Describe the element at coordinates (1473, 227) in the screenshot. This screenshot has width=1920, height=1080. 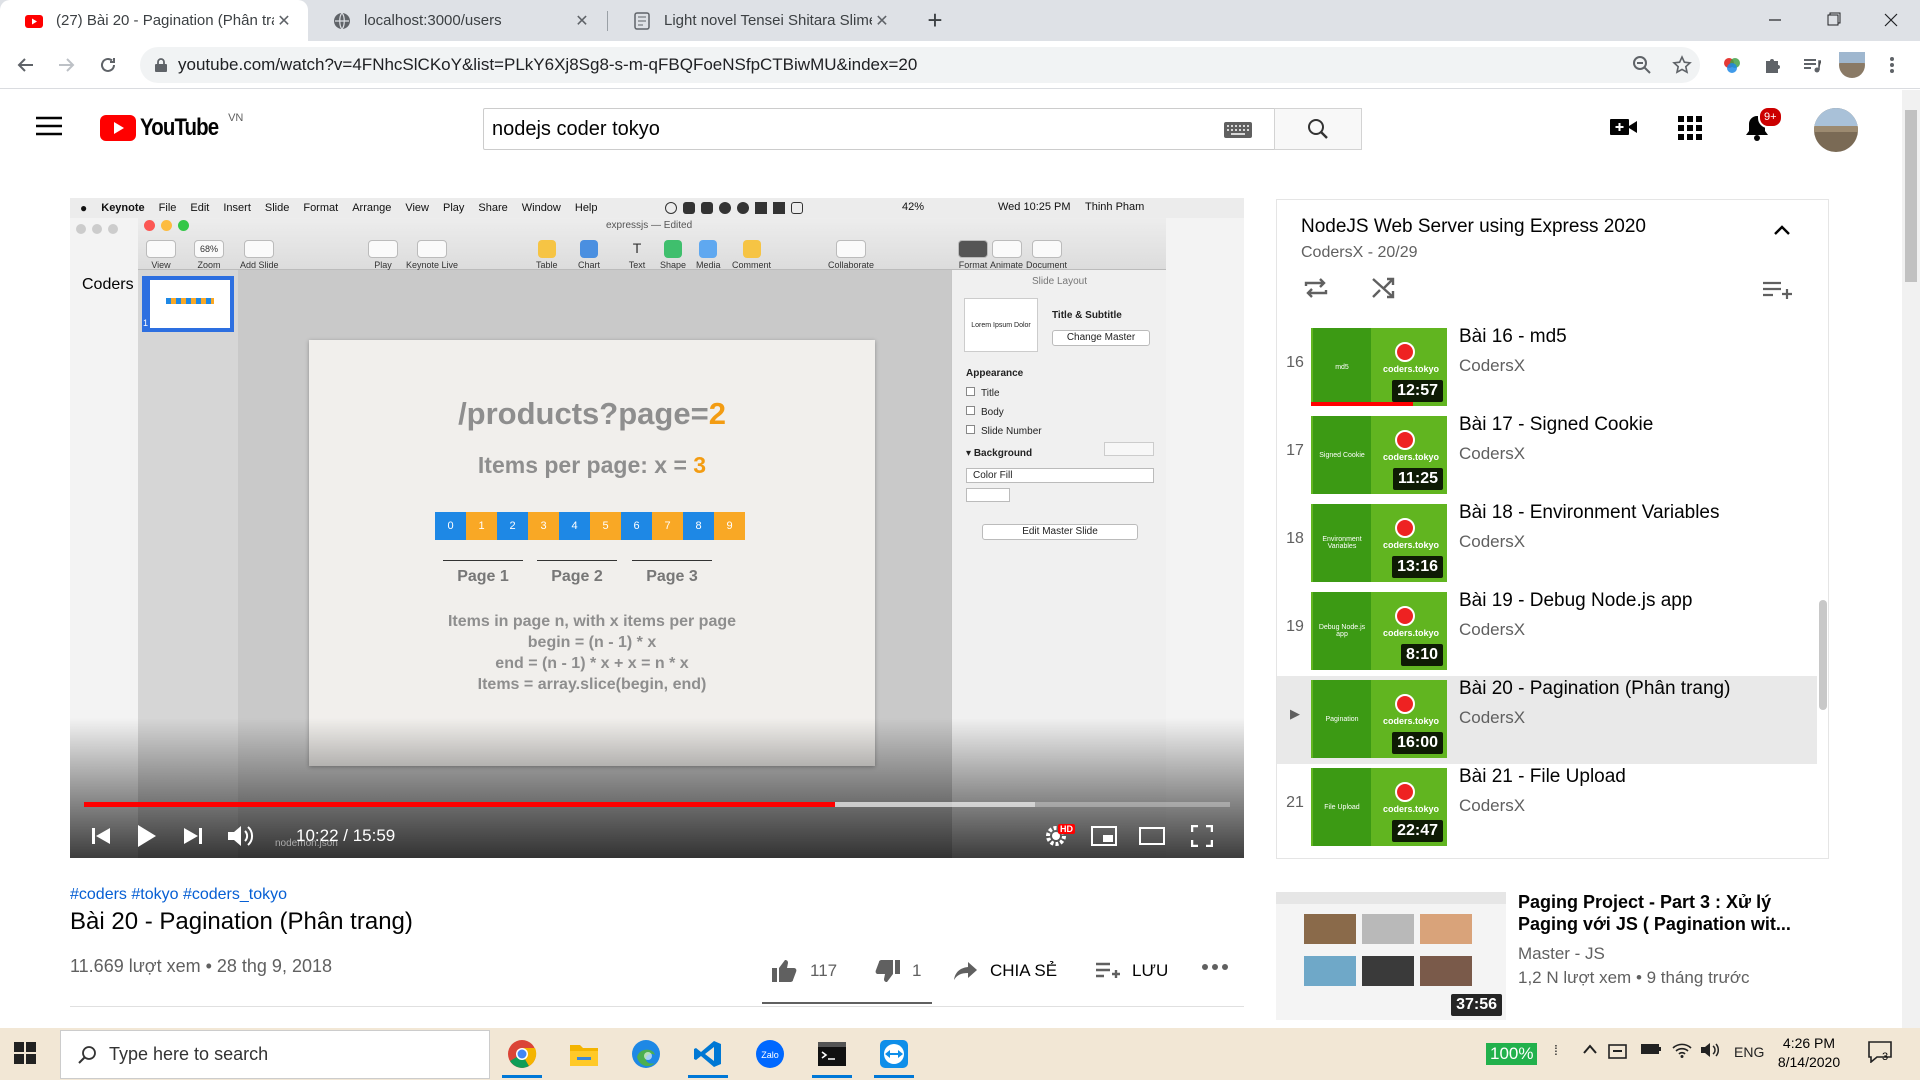
I see `playlist-title: NodeJS Web Server using Express 2020` at that location.